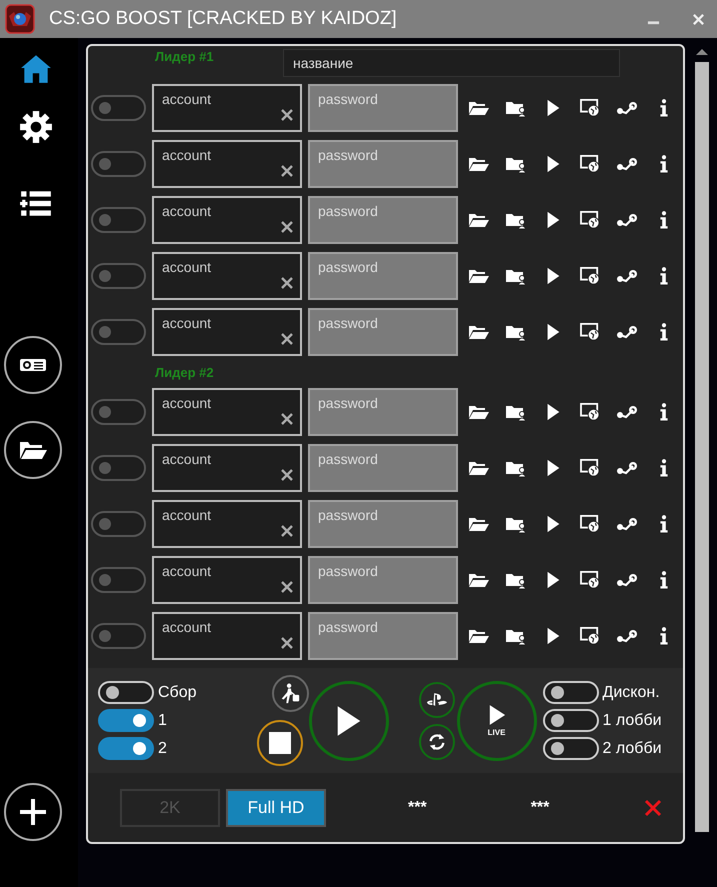 The height and width of the screenshot is (887, 717). What do you see at coordinates (290, 693) in the screenshot?
I see `walker-button` at bounding box center [290, 693].